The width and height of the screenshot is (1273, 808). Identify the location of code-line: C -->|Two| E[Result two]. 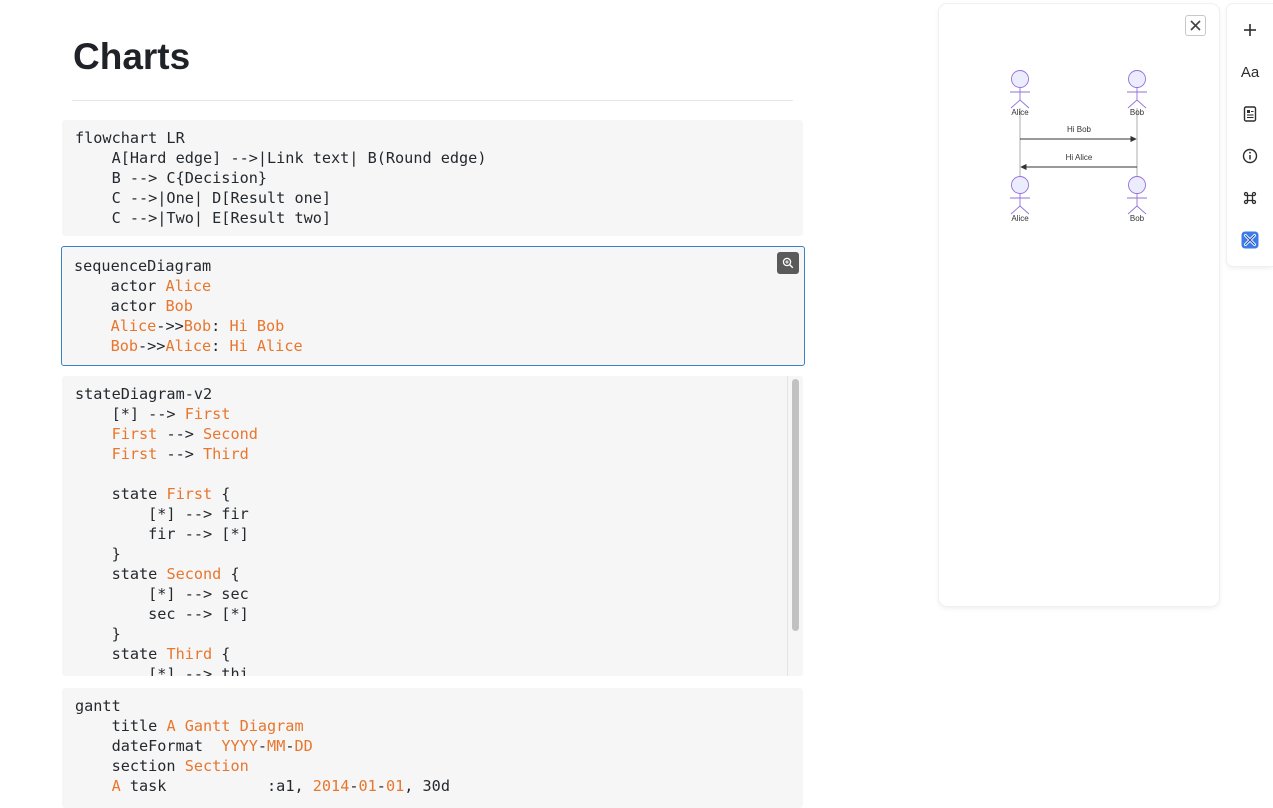
(280, 218).